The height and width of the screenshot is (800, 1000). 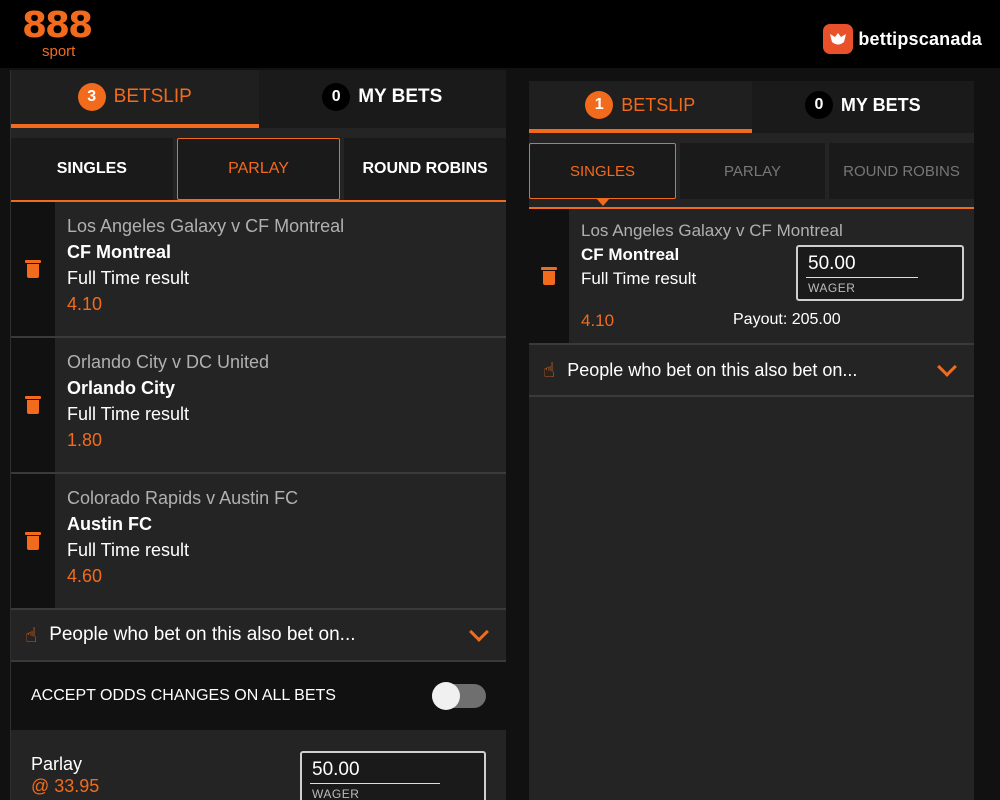 I want to click on partner-name: bettipscanada, so click(x=920, y=38).